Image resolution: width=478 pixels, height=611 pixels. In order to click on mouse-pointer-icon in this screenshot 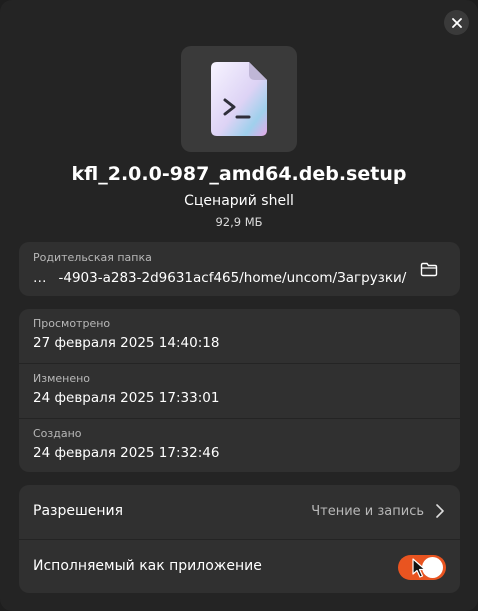, I will do `click(419, 568)`.